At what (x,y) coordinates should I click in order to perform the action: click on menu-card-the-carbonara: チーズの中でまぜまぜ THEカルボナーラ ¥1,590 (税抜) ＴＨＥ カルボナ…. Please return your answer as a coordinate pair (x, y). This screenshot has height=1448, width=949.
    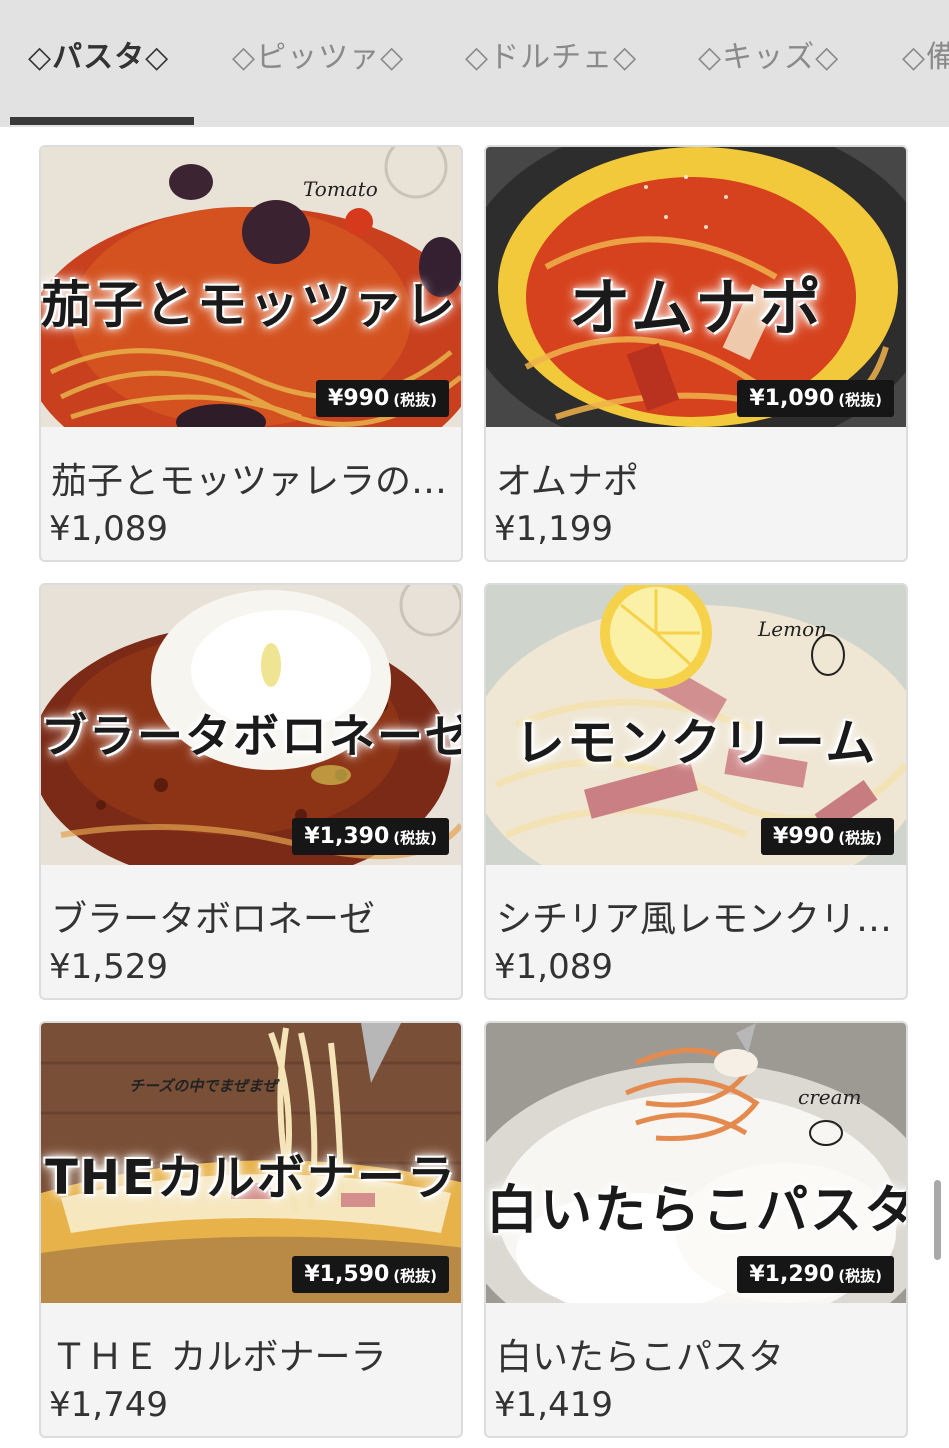
    Looking at the image, I should click on (251, 1229).